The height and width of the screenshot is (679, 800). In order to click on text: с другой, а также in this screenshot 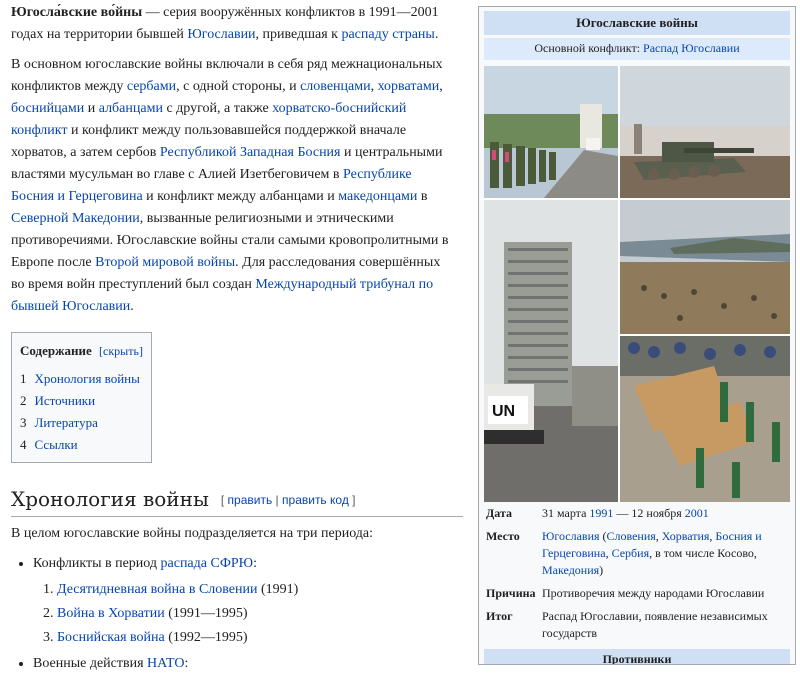, I will do `click(217, 108)`.